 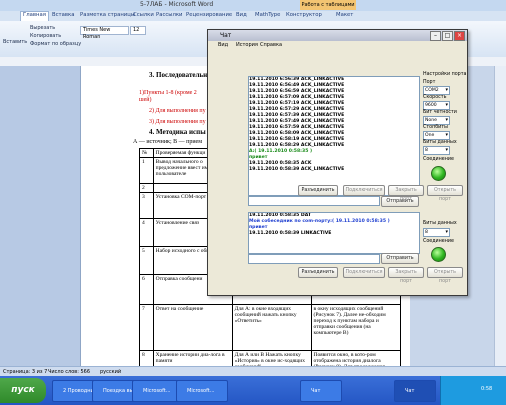 I want to click on red-note-2: 2) Для выполнения пу, so click(x=177, y=111).